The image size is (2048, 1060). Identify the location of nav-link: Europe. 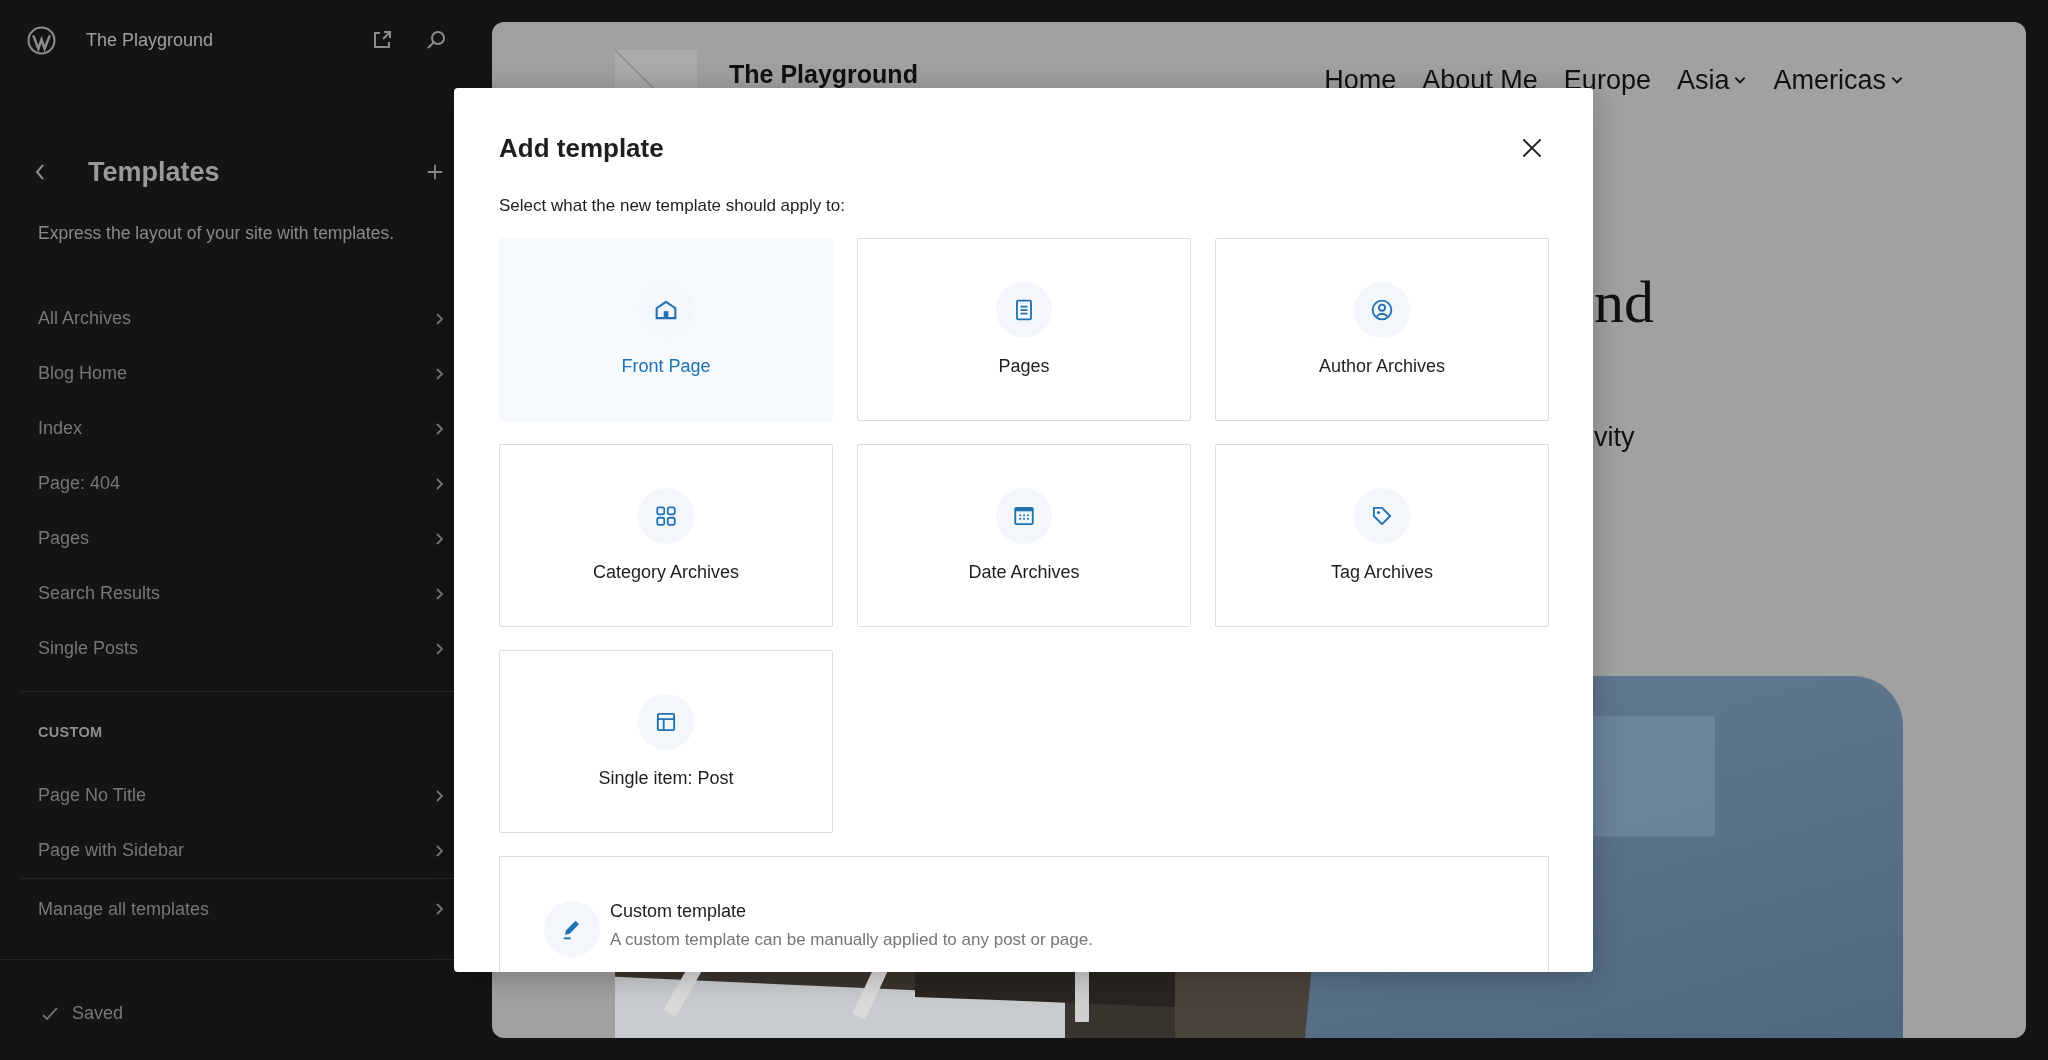
(1607, 80).